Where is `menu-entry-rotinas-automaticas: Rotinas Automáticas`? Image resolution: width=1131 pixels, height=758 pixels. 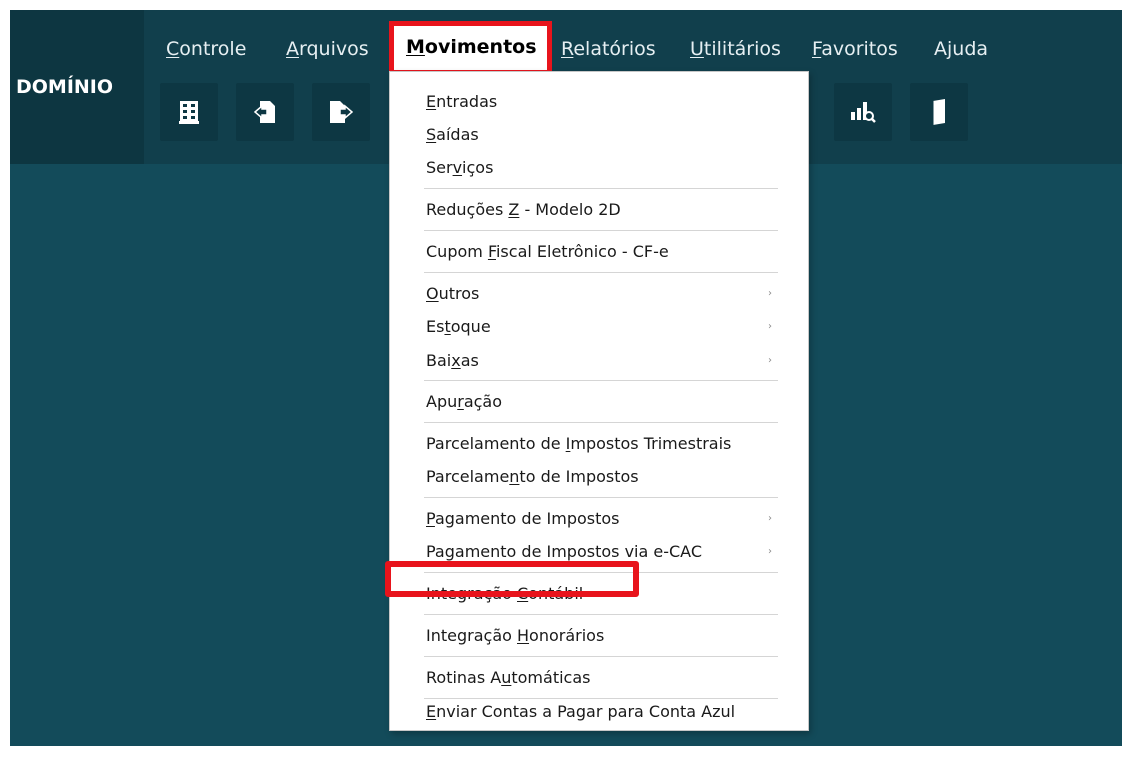 menu-entry-rotinas-automaticas: Rotinas Automáticas is located at coordinates (508, 677).